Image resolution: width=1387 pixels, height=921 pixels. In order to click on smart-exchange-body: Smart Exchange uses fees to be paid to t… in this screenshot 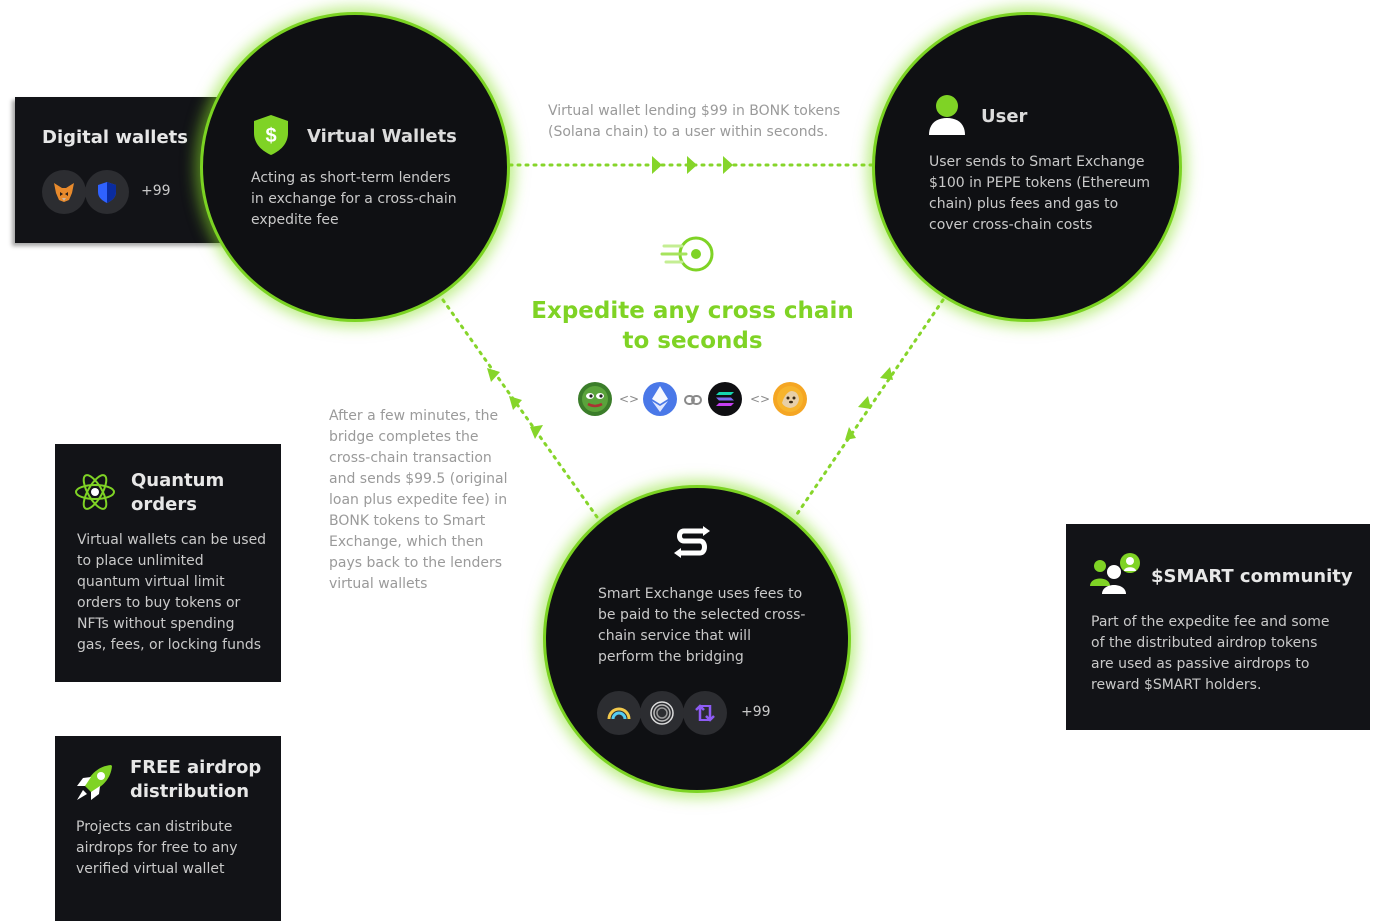, I will do `click(702, 625)`.